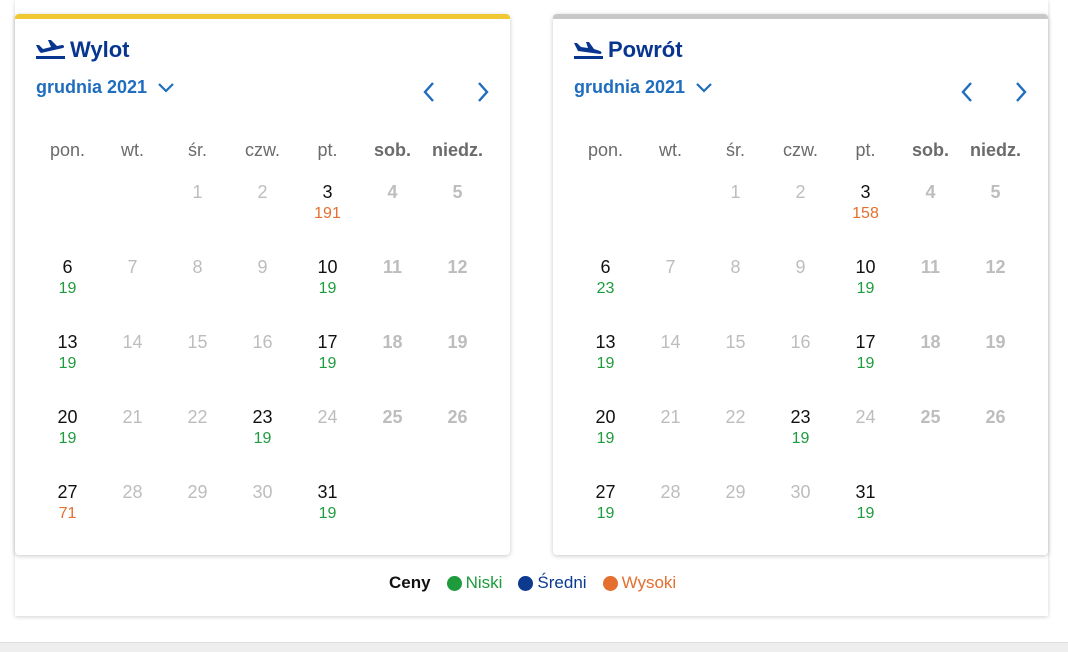 The width and height of the screenshot is (1068, 652). What do you see at coordinates (588, 50) in the screenshot?
I see `plane-landing-icon` at bounding box center [588, 50].